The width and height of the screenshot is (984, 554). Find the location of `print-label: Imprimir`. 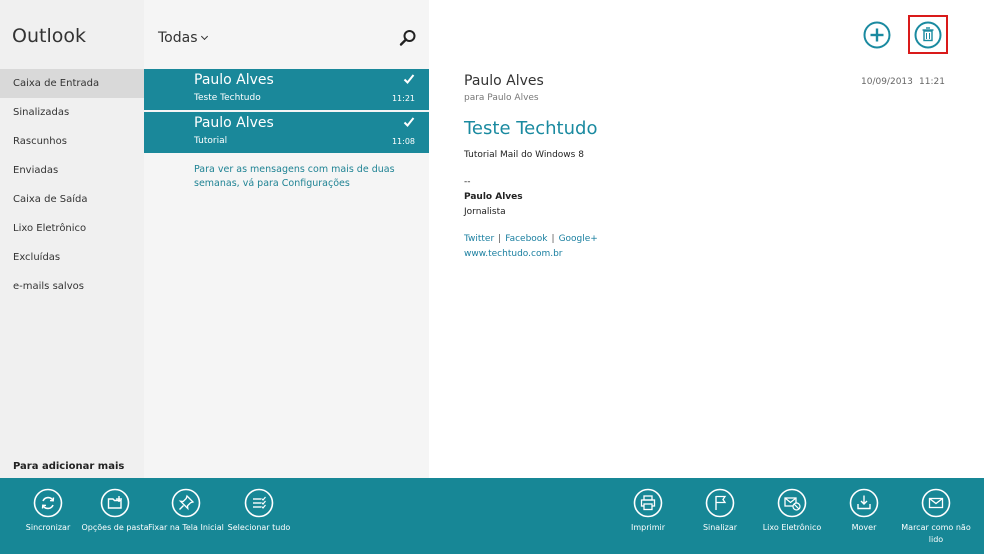

print-label: Imprimir is located at coordinates (648, 527).